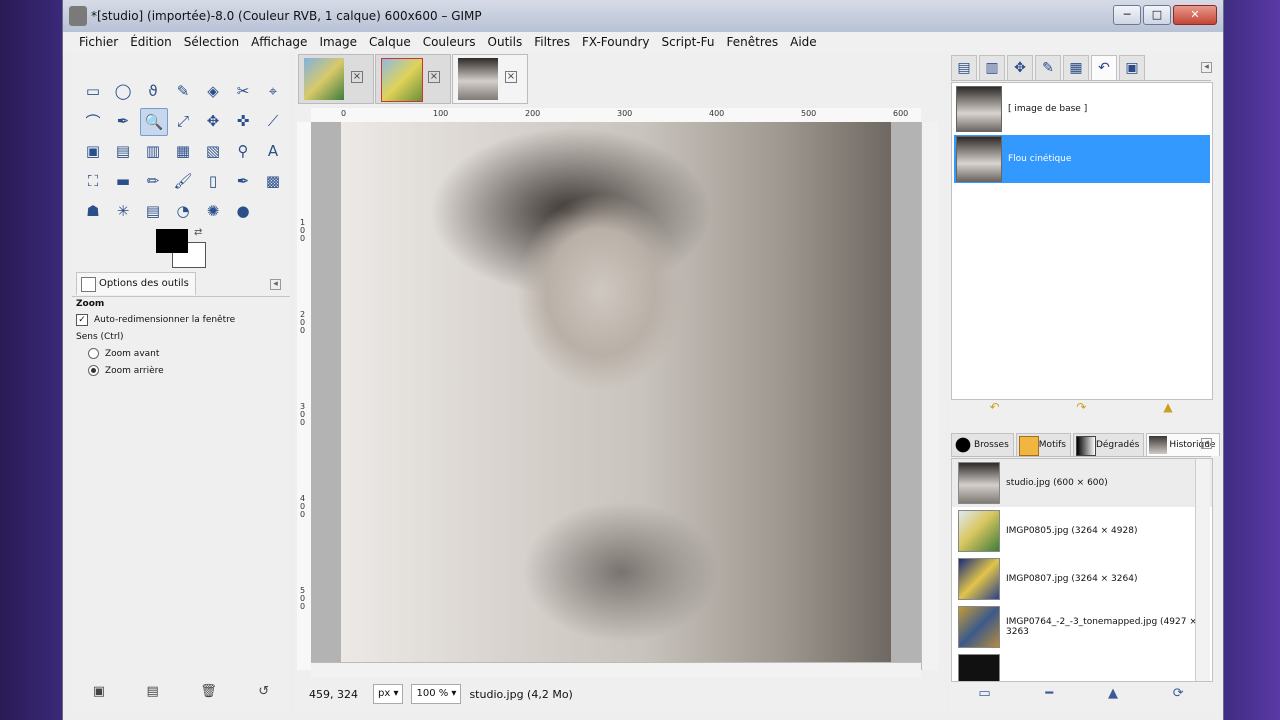 The width and height of the screenshot is (1280, 720). I want to click on tool-button: ◈, so click(213, 91).